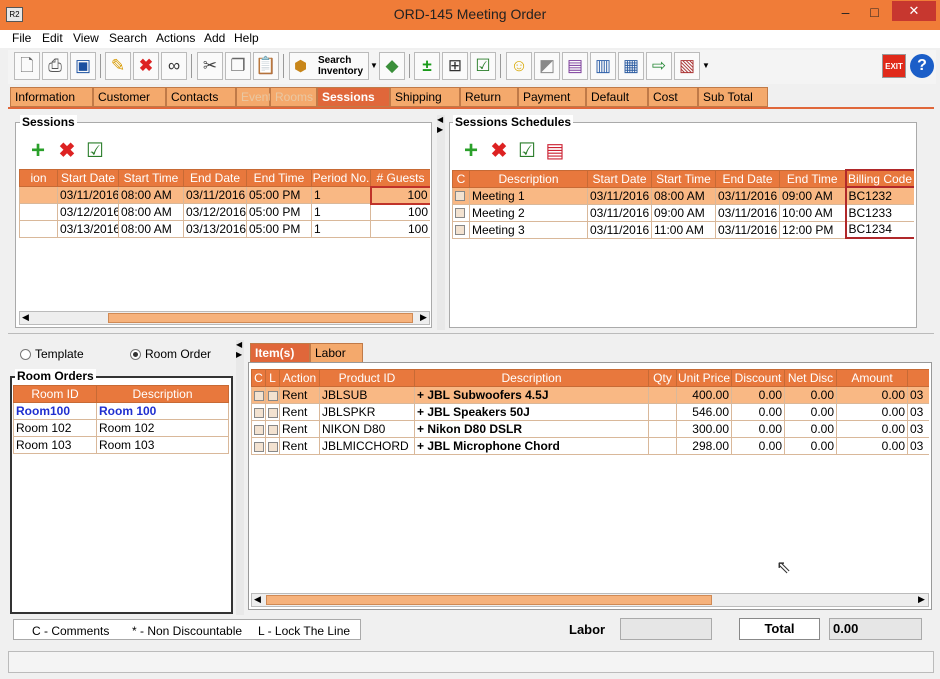  What do you see at coordinates (201, 97) in the screenshot?
I see `tab-contacts: Contacts` at bounding box center [201, 97].